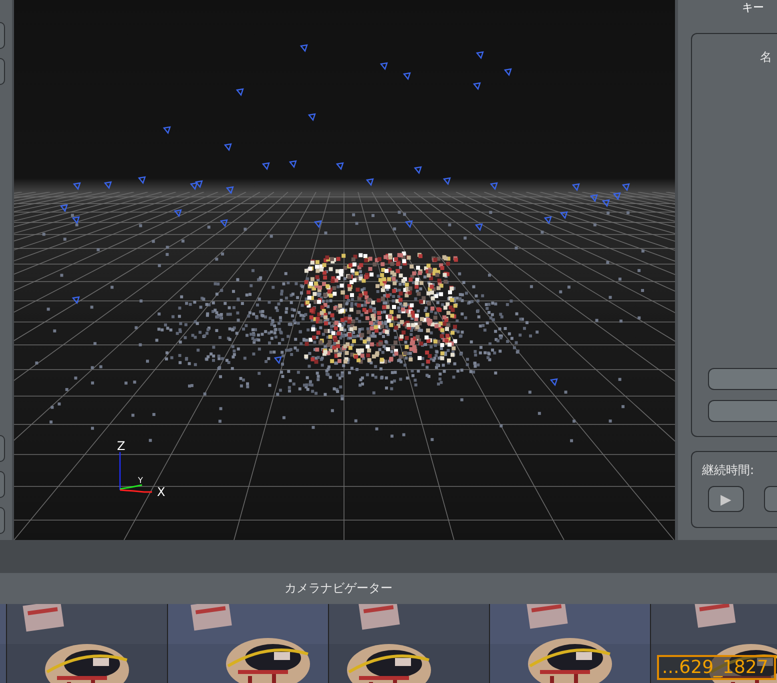 This screenshot has width=777, height=683. I want to click on navigator-title: カメラナビゲーター, so click(338, 588).